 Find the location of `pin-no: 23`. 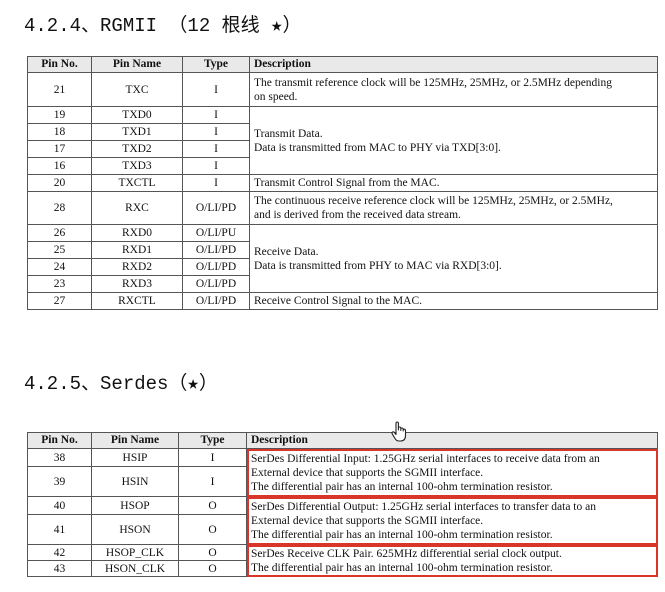

pin-no: 23 is located at coordinates (59, 284).